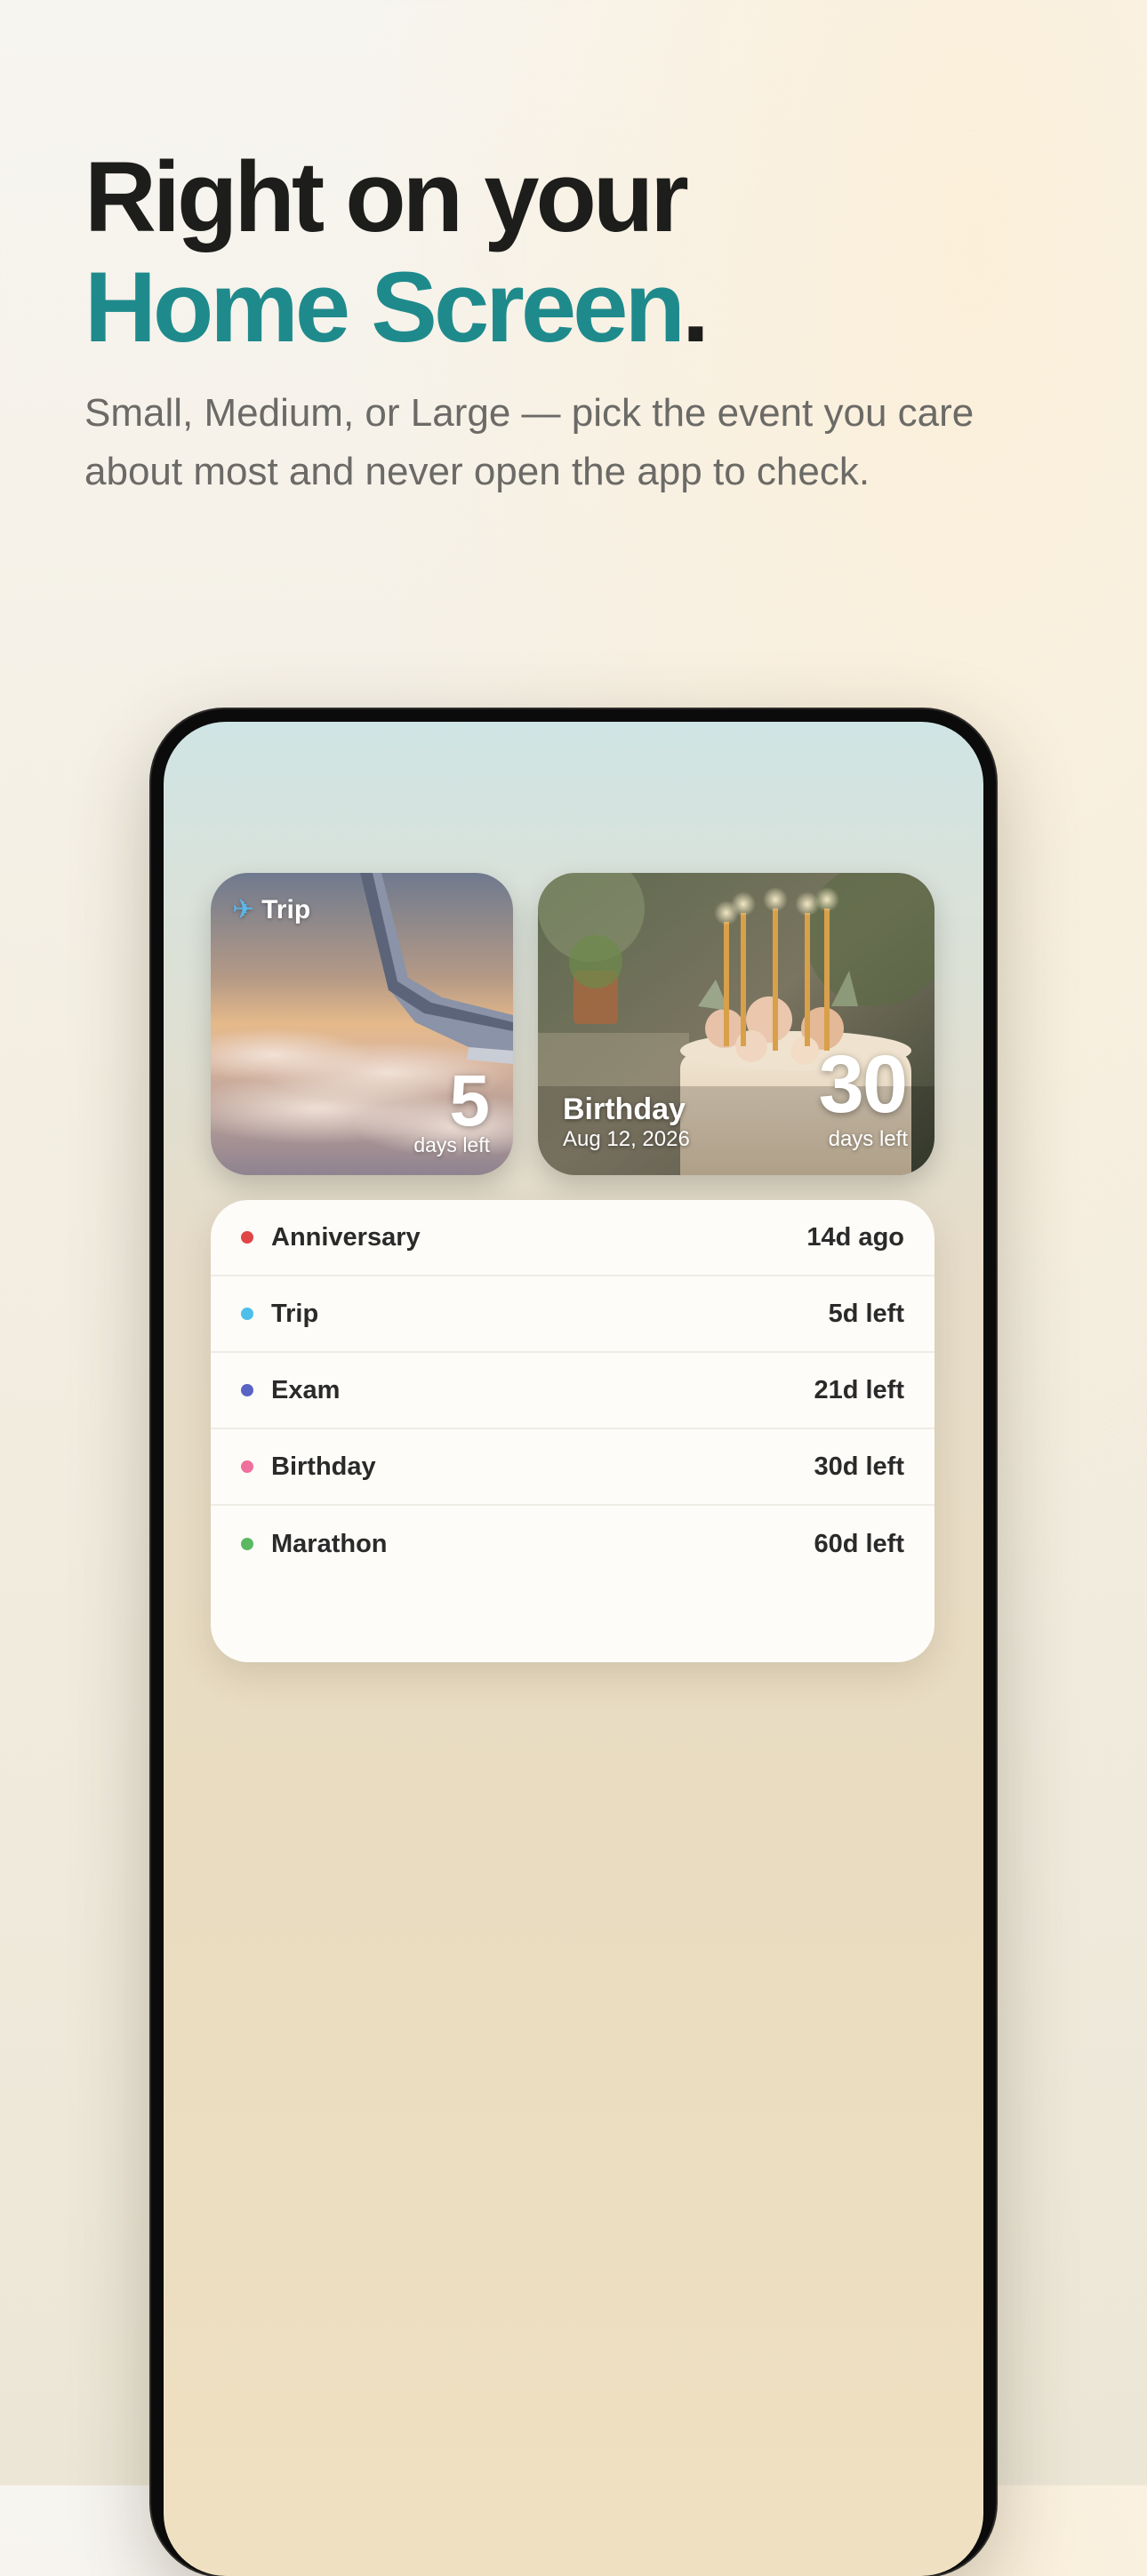 The width and height of the screenshot is (1147, 2576). What do you see at coordinates (385, 307) in the screenshot?
I see `headline-accent: Home Screen` at bounding box center [385, 307].